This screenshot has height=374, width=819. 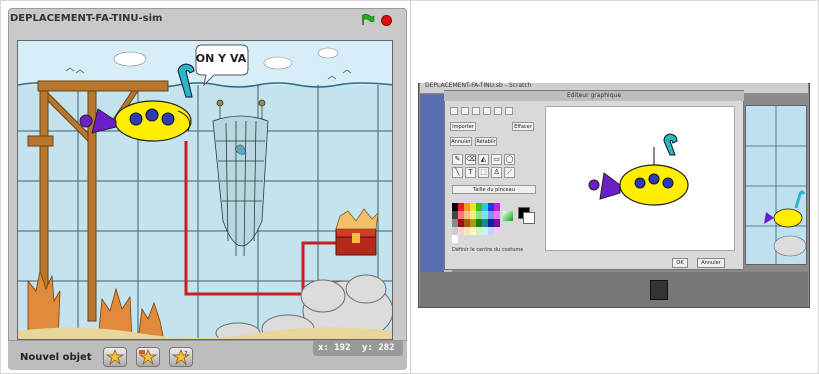 What do you see at coordinates (659, 290) in the screenshot?
I see `sprite-thumbnail` at bounding box center [659, 290].